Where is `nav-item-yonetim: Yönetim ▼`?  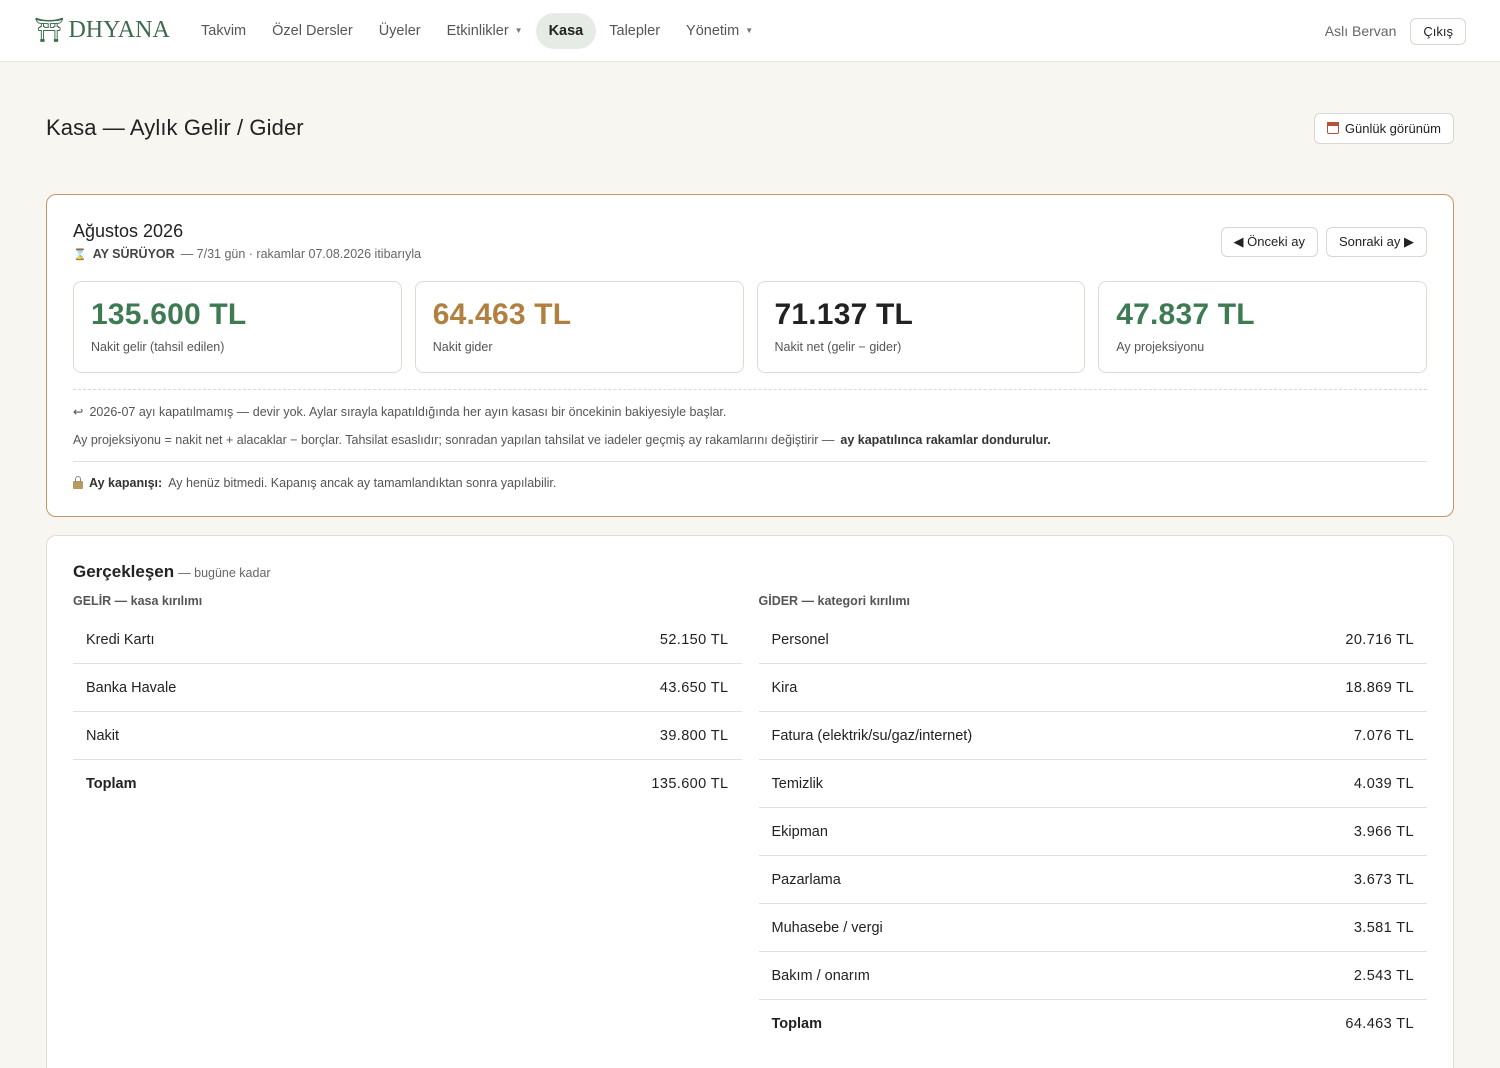
nav-item-yonetim: Yönetim ▼ is located at coordinates (719, 31).